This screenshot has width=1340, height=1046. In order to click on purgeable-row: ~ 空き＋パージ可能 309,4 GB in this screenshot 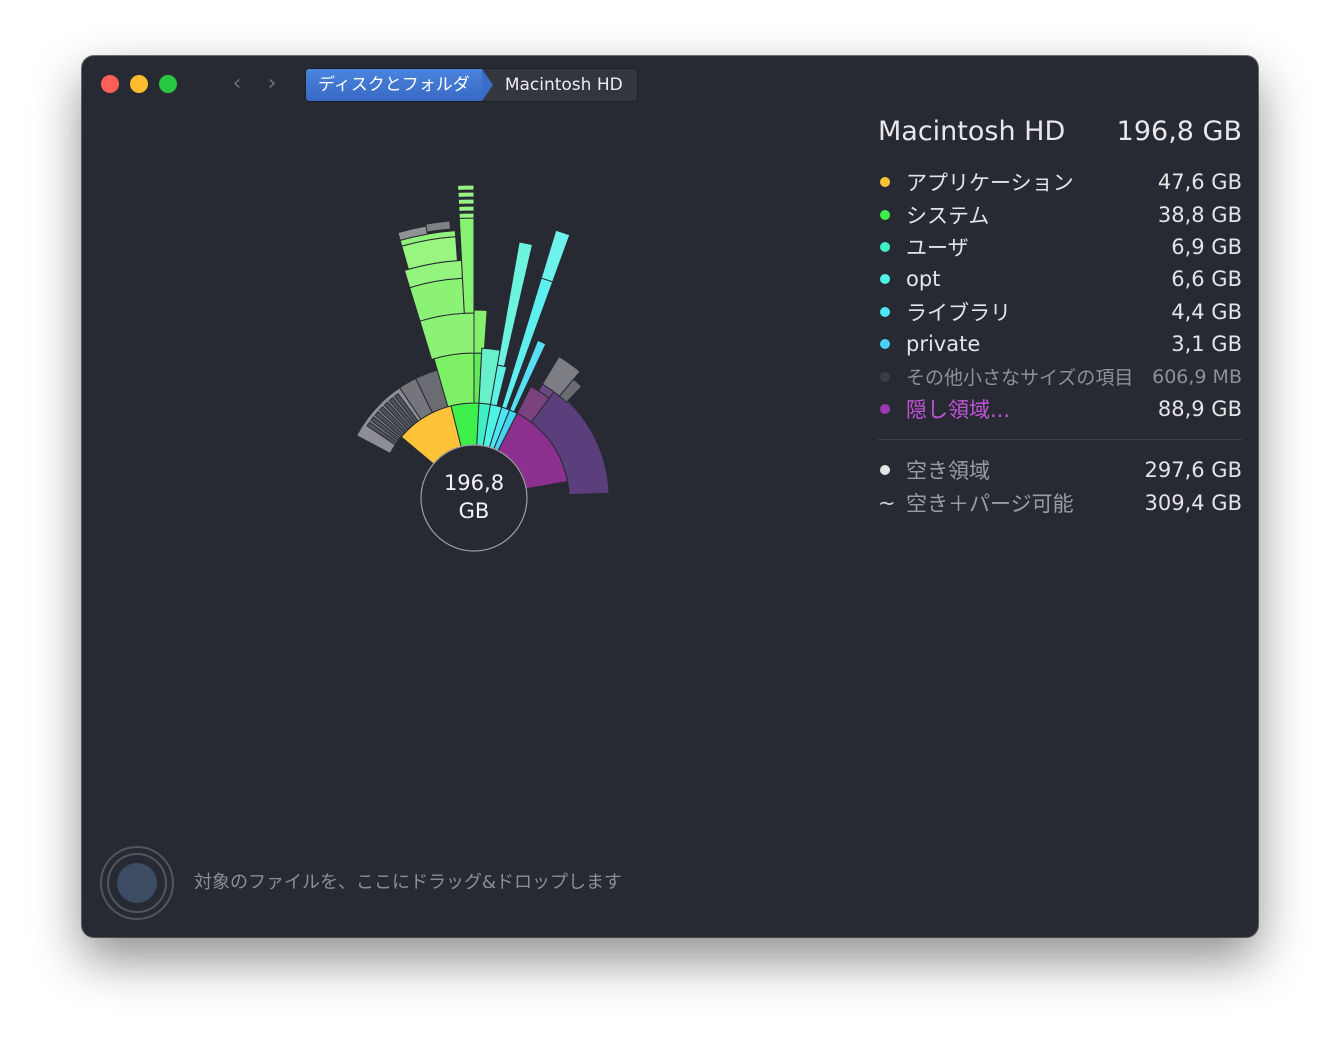, I will do `click(1060, 503)`.